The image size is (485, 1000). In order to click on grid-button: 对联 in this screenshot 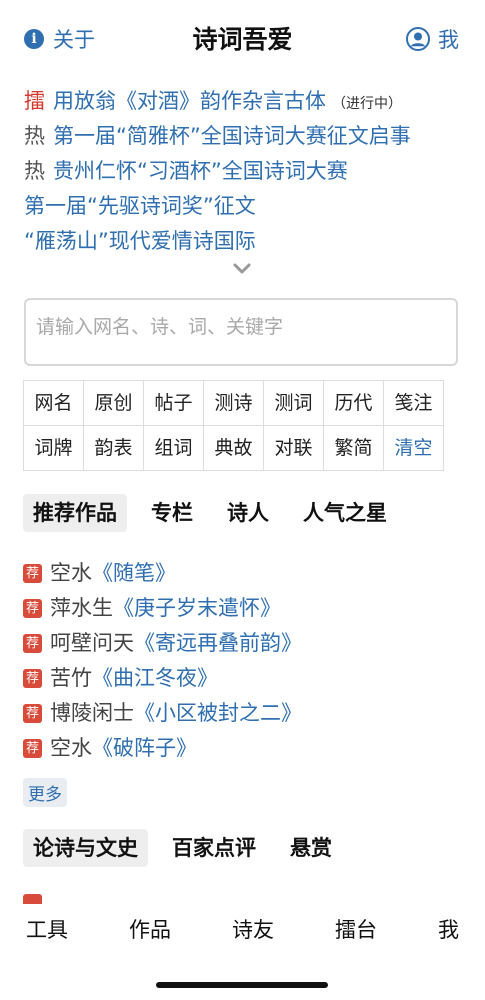, I will do `click(294, 448)`.